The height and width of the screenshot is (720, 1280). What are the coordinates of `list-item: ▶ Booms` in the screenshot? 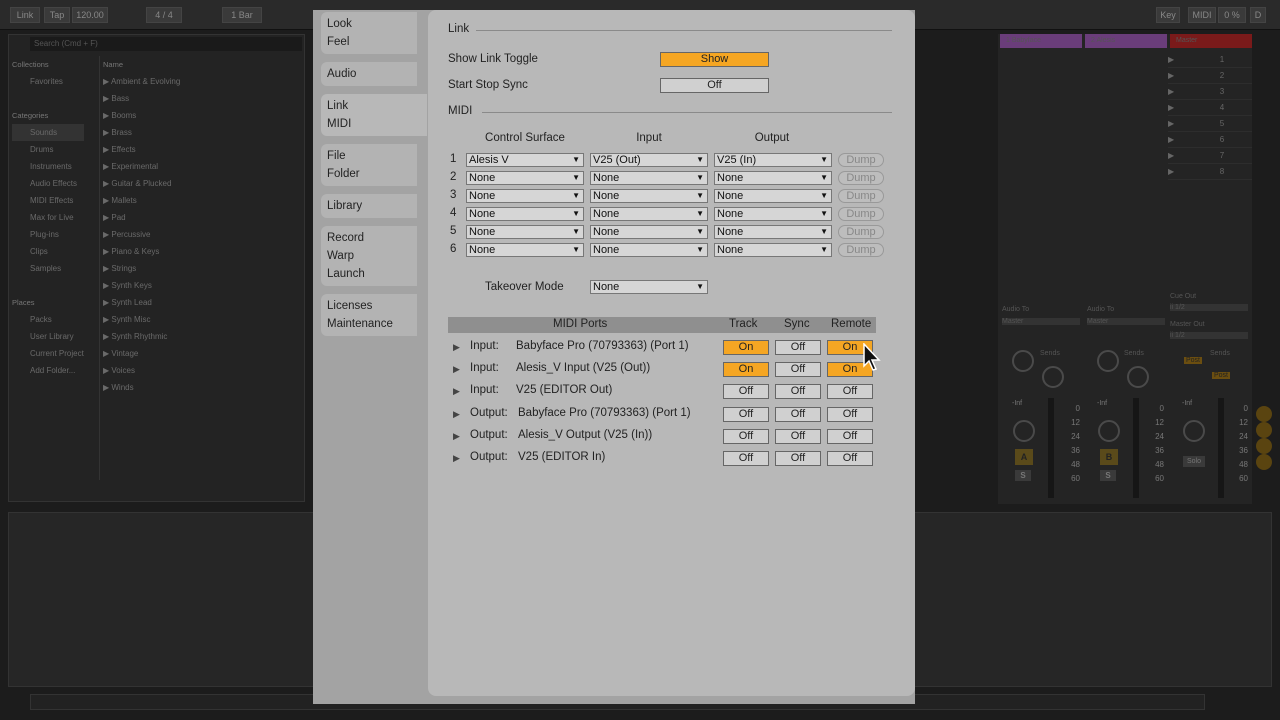 It's located at (141, 115).